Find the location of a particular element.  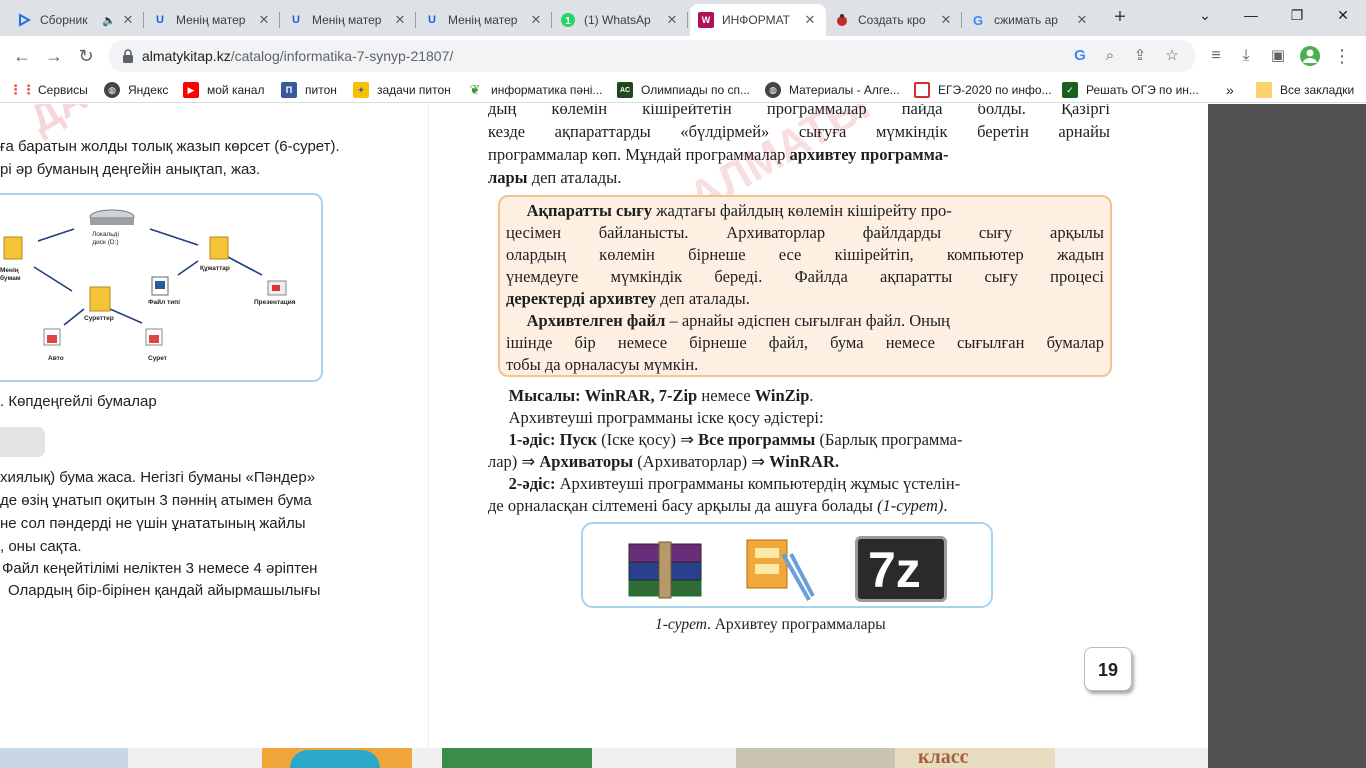

star-icon: ☆ is located at coordinates (1172, 56).